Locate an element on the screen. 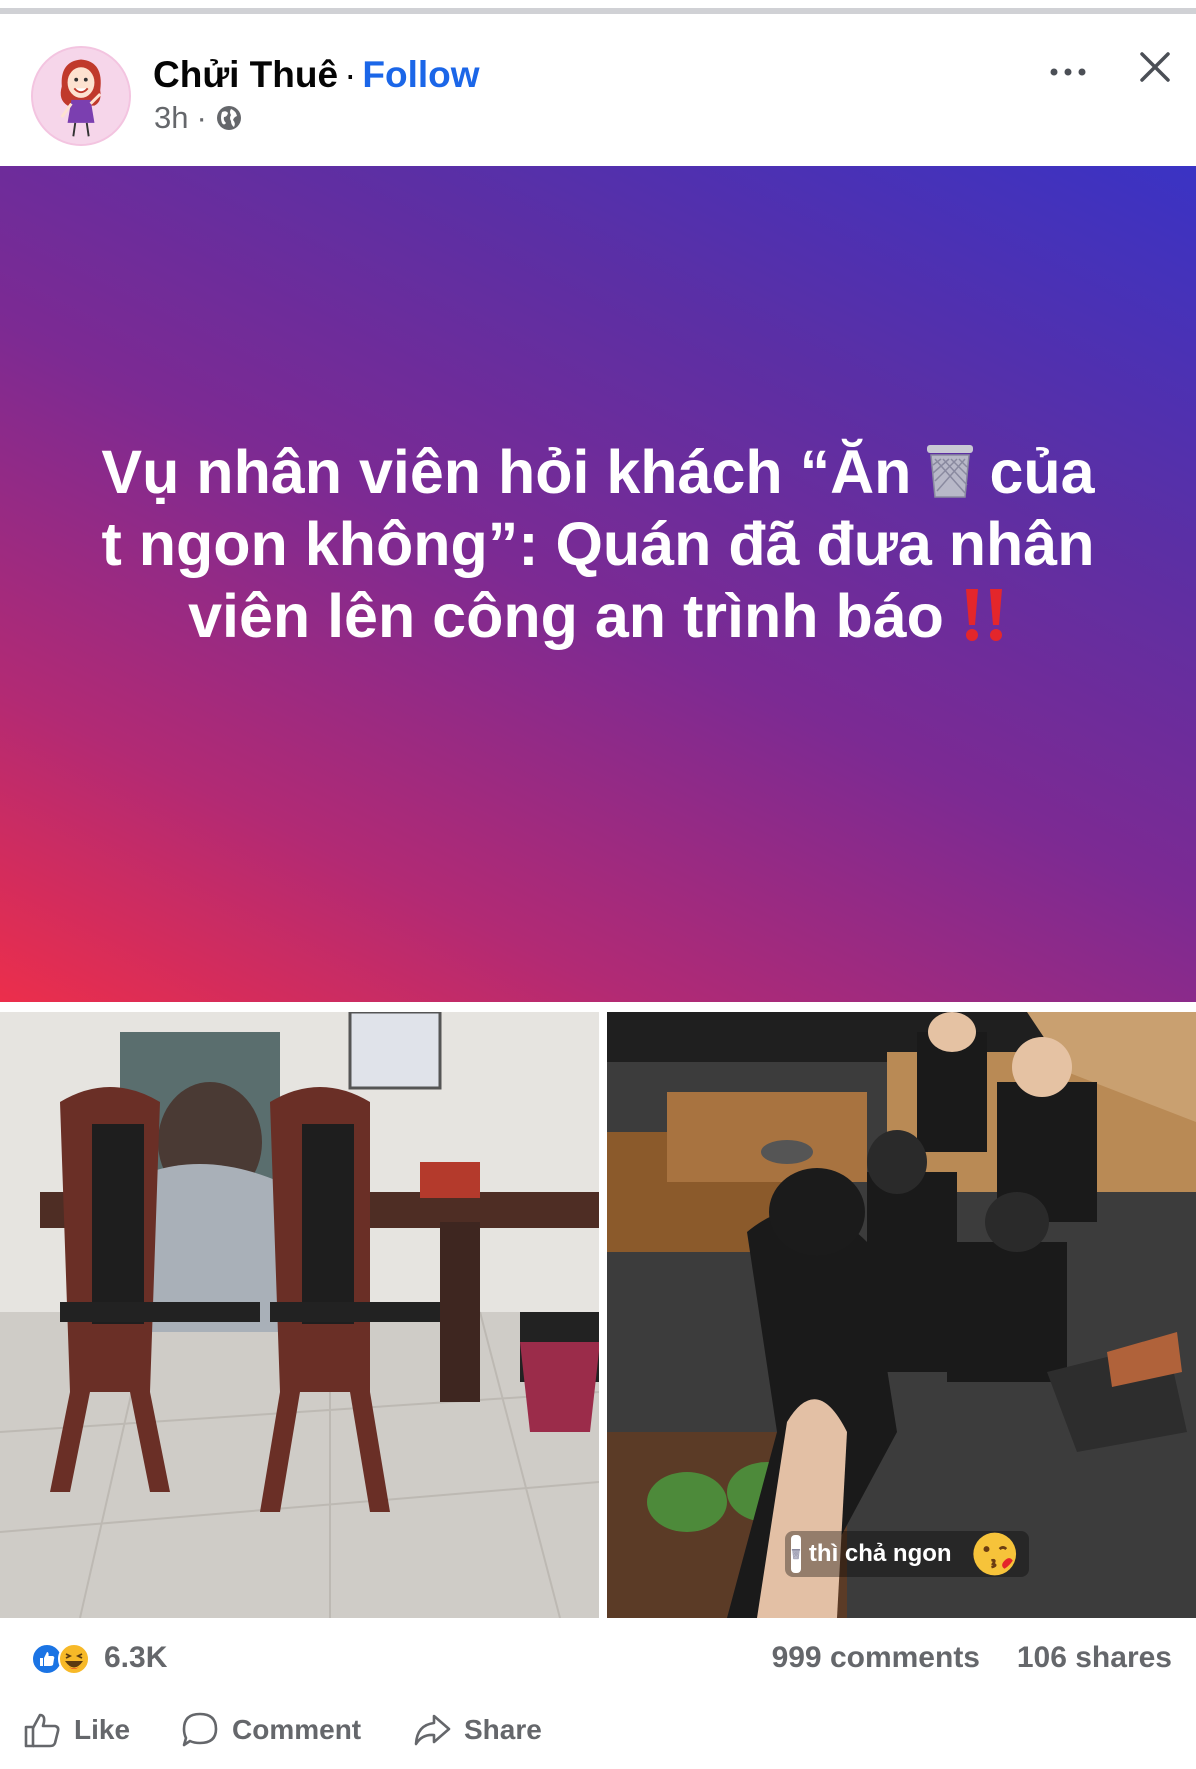 The image size is (1196, 1769). share-arrow-icon is located at coordinates (432, 1730).